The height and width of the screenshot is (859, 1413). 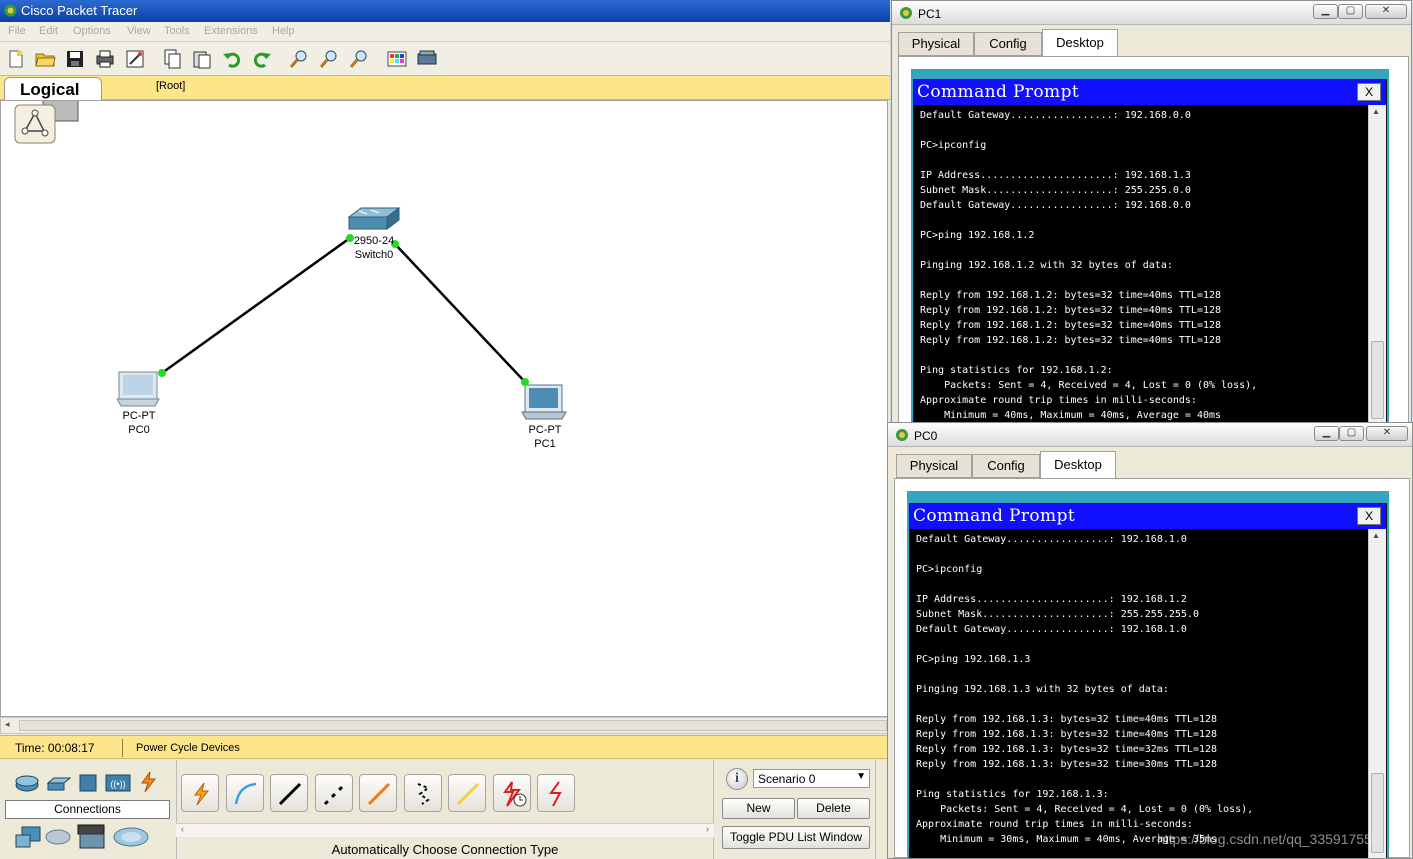 I want to click on fiber-cable-button, so click(x=378, y=793).